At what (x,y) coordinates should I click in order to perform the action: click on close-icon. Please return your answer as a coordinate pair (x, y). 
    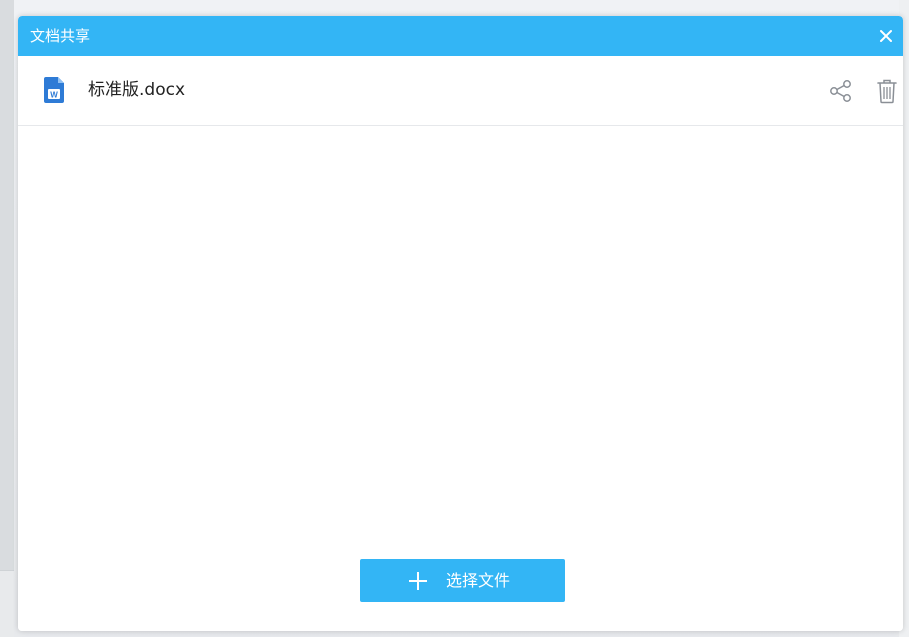
    Looking at the image, I should click on (886, 36).